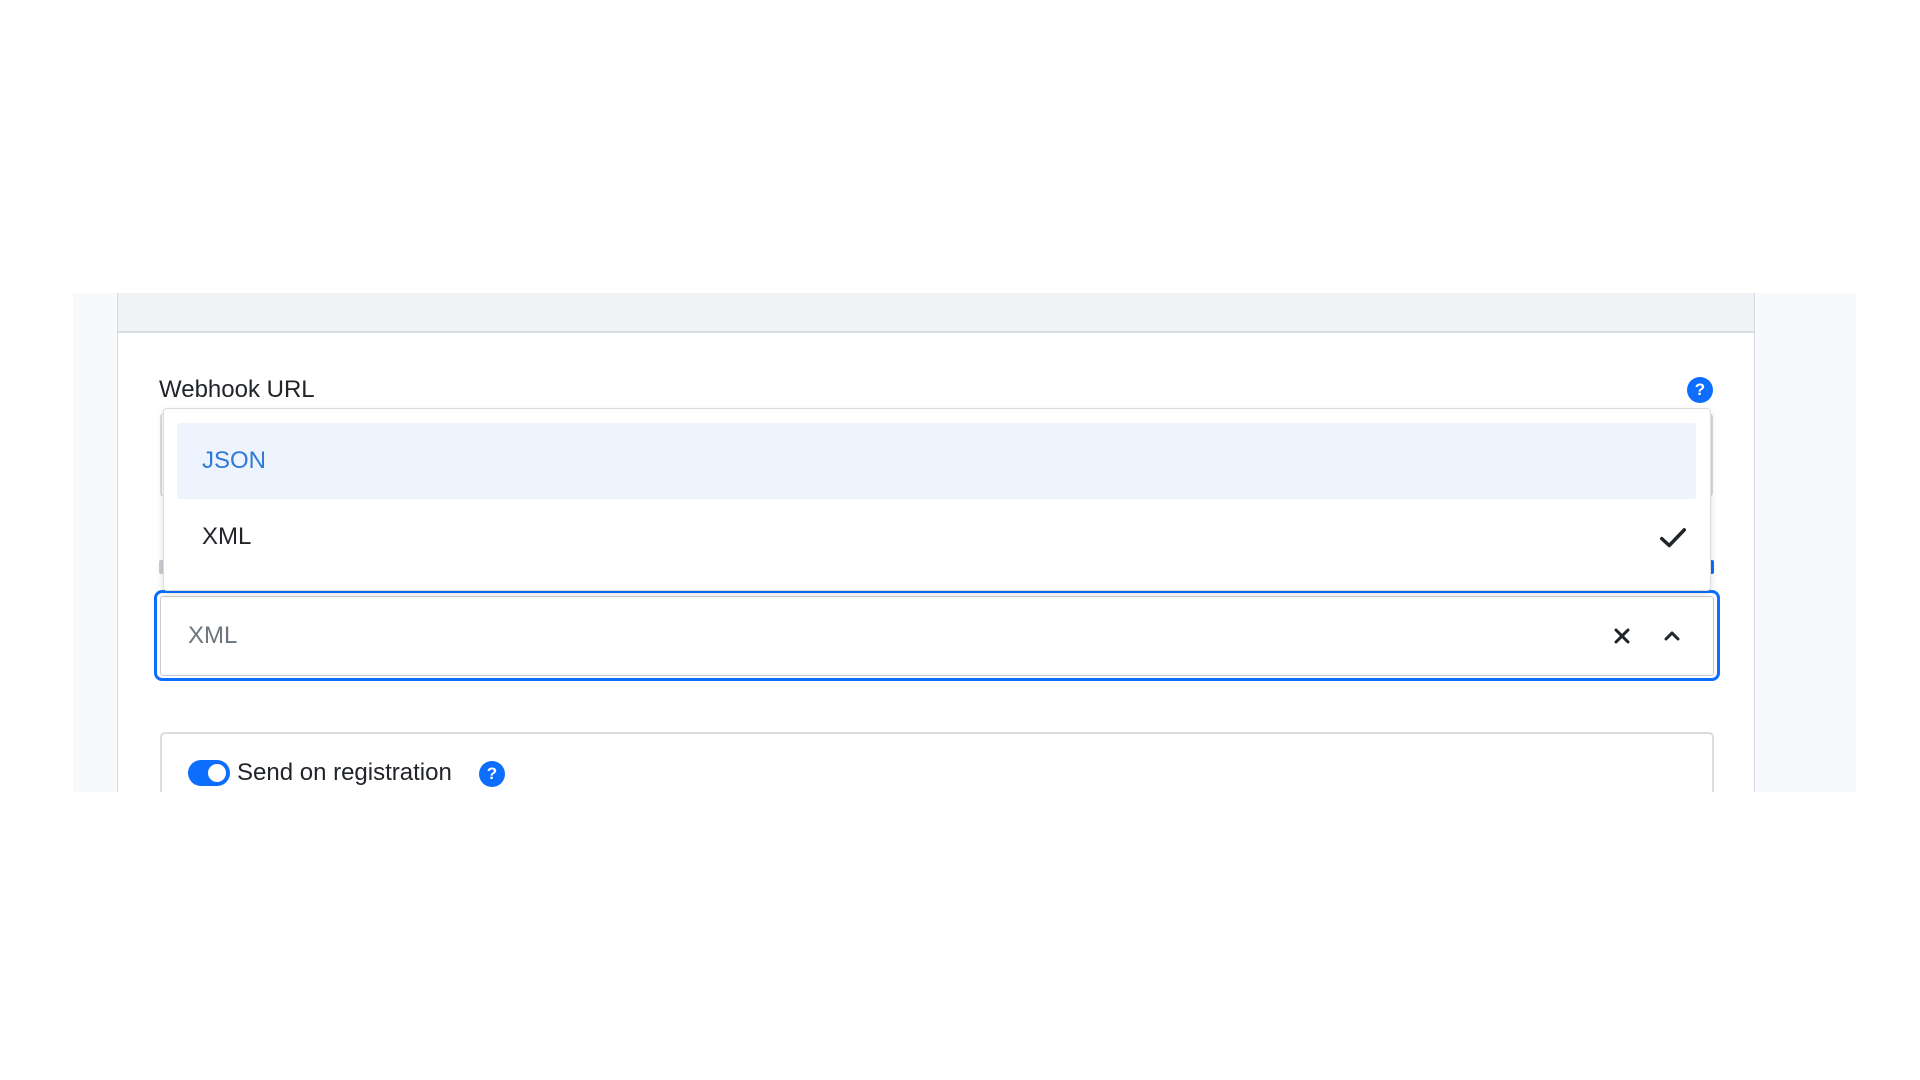  Describe the element at coordinates (936, 537) in the screenshot. I see `dropdown-option-xml: XML` at that location.